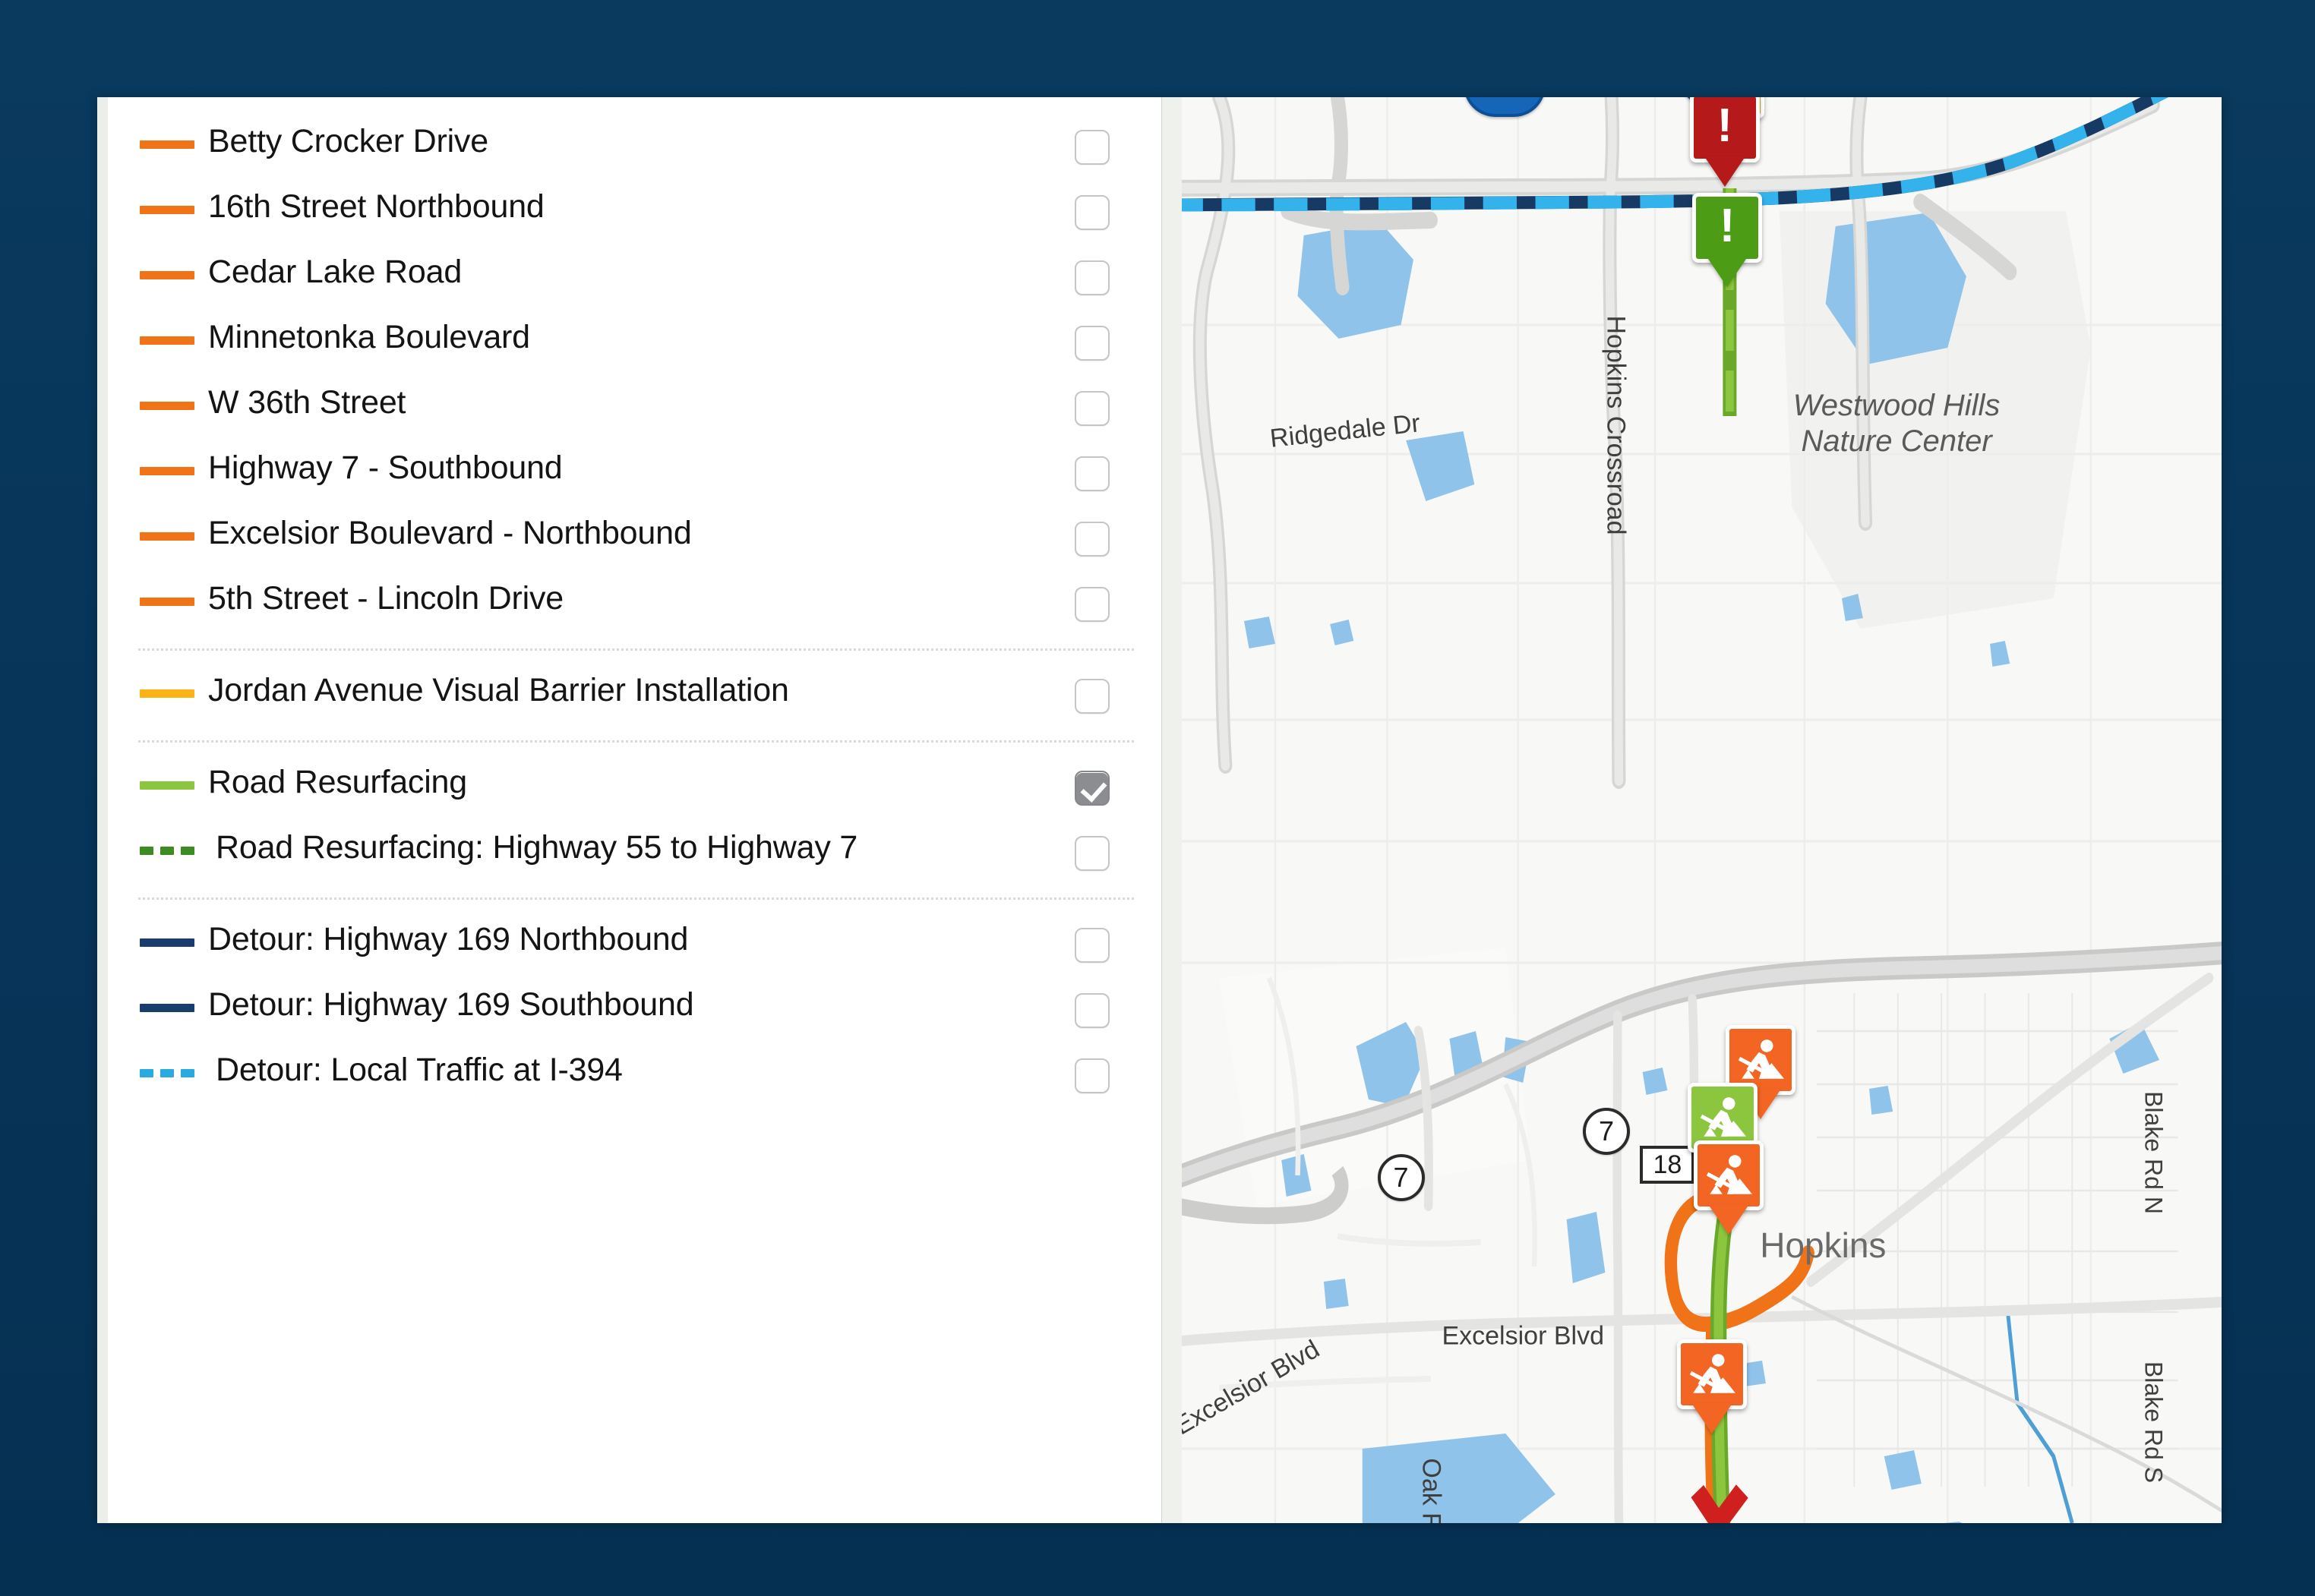 Image resolution: width=2315 pixels, height=1596 pixels. Describe the element at coordinates (634, 473) in the screenshot. I see `legend-item: Highway 7 - Southbound` at that location.